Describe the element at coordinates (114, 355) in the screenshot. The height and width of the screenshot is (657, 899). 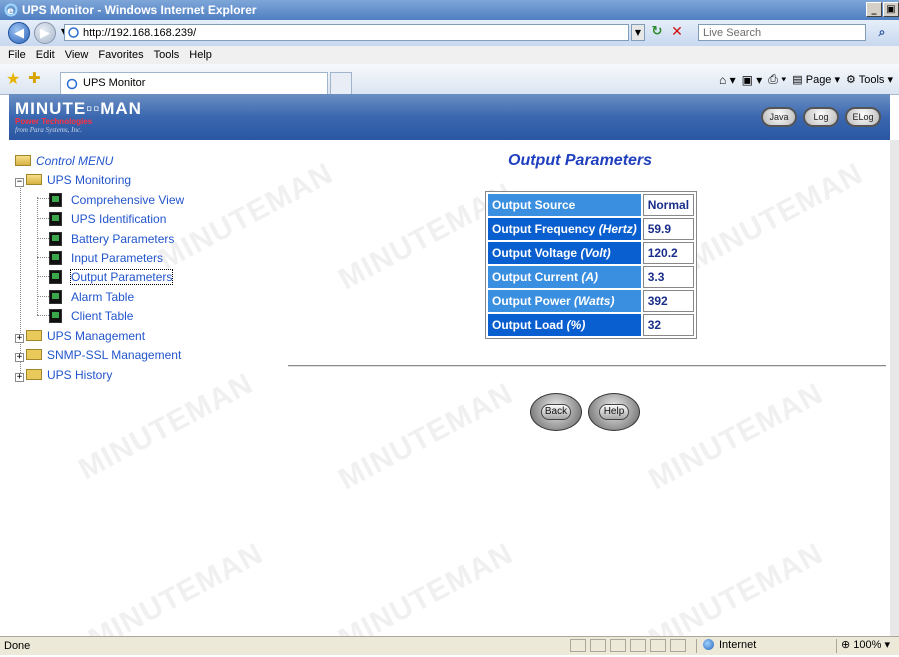
I see `tree-snmp-ssl-management-label: SNMP-SSL Management` at that location.